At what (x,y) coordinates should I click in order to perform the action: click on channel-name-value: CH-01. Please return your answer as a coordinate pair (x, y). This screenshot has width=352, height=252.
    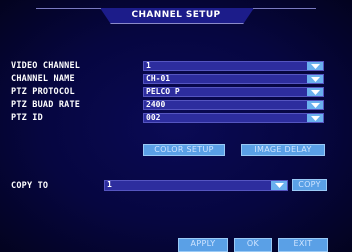
    Looking at the image, I should click on (158, 78).